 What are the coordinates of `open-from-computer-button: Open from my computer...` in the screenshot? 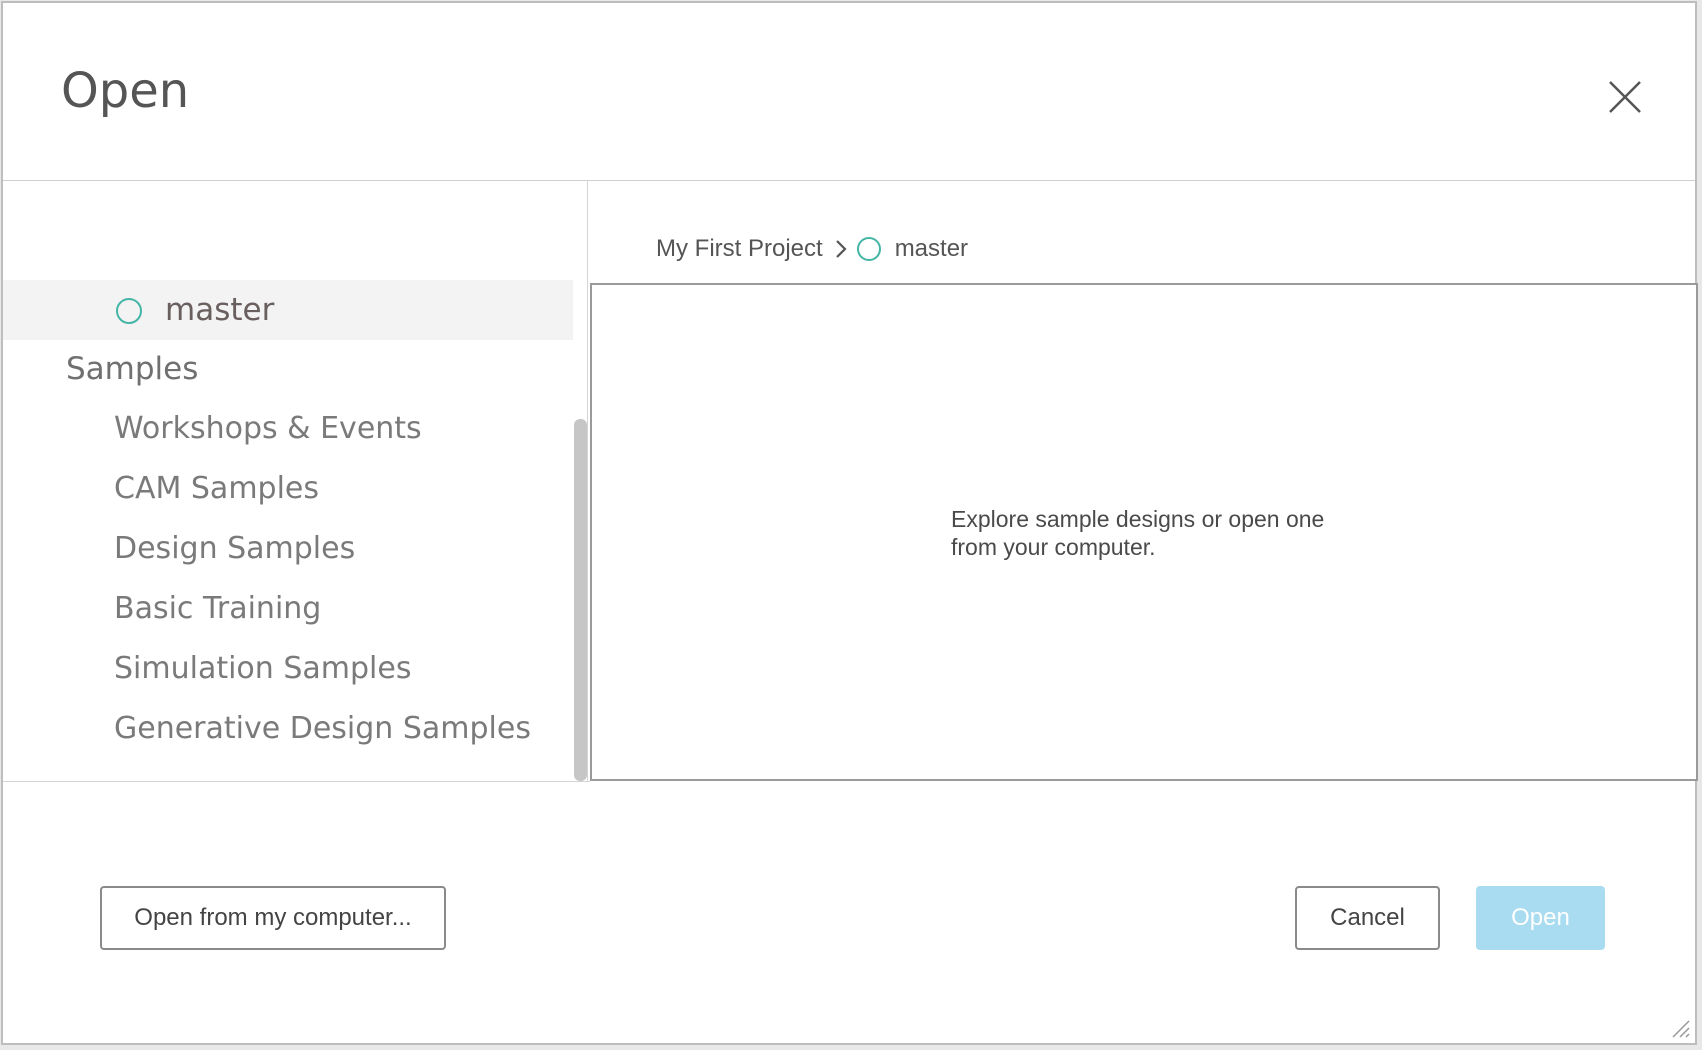 It's located at (273, 918).